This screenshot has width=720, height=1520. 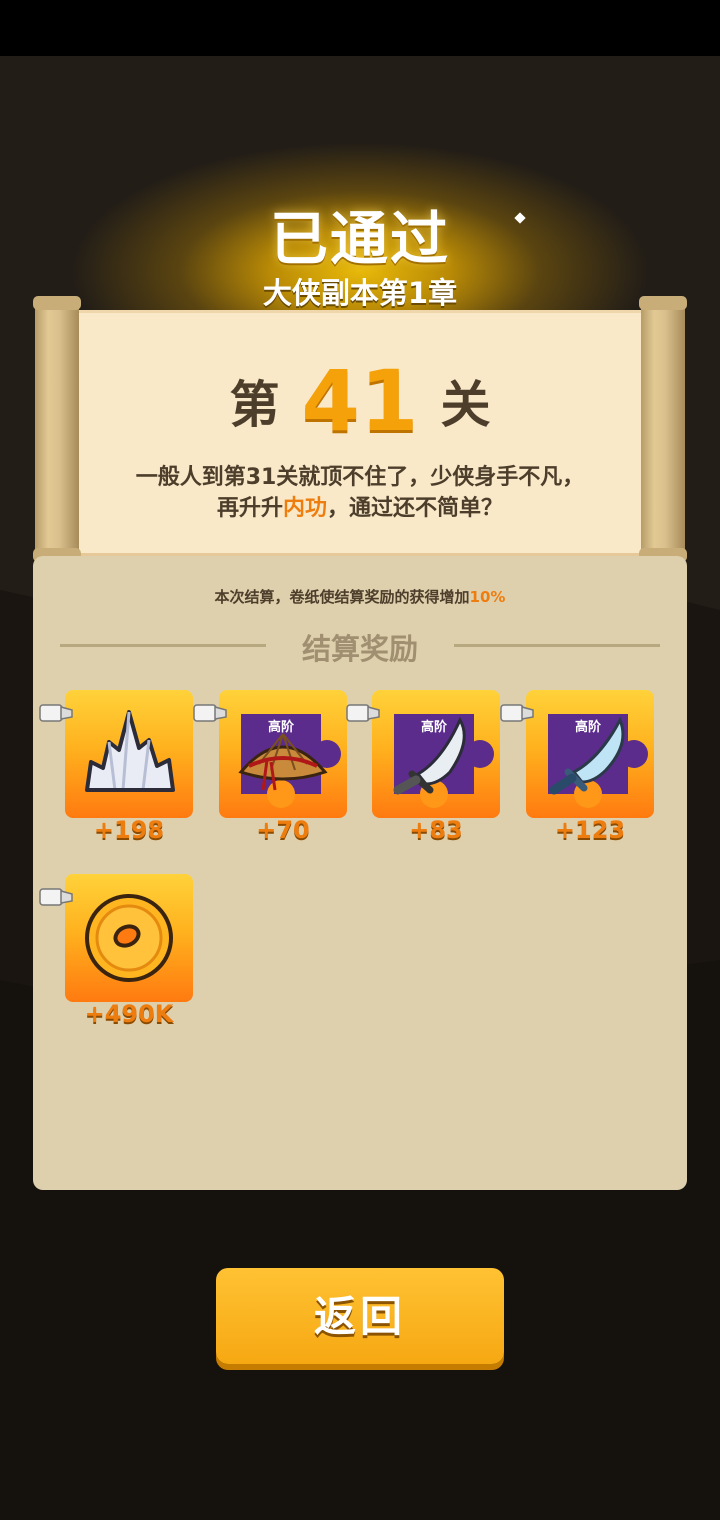 What do you see at coordinates (254, 405) in the screenshot?
I see `level-prefix: 第` at bounding box center [254, 405].